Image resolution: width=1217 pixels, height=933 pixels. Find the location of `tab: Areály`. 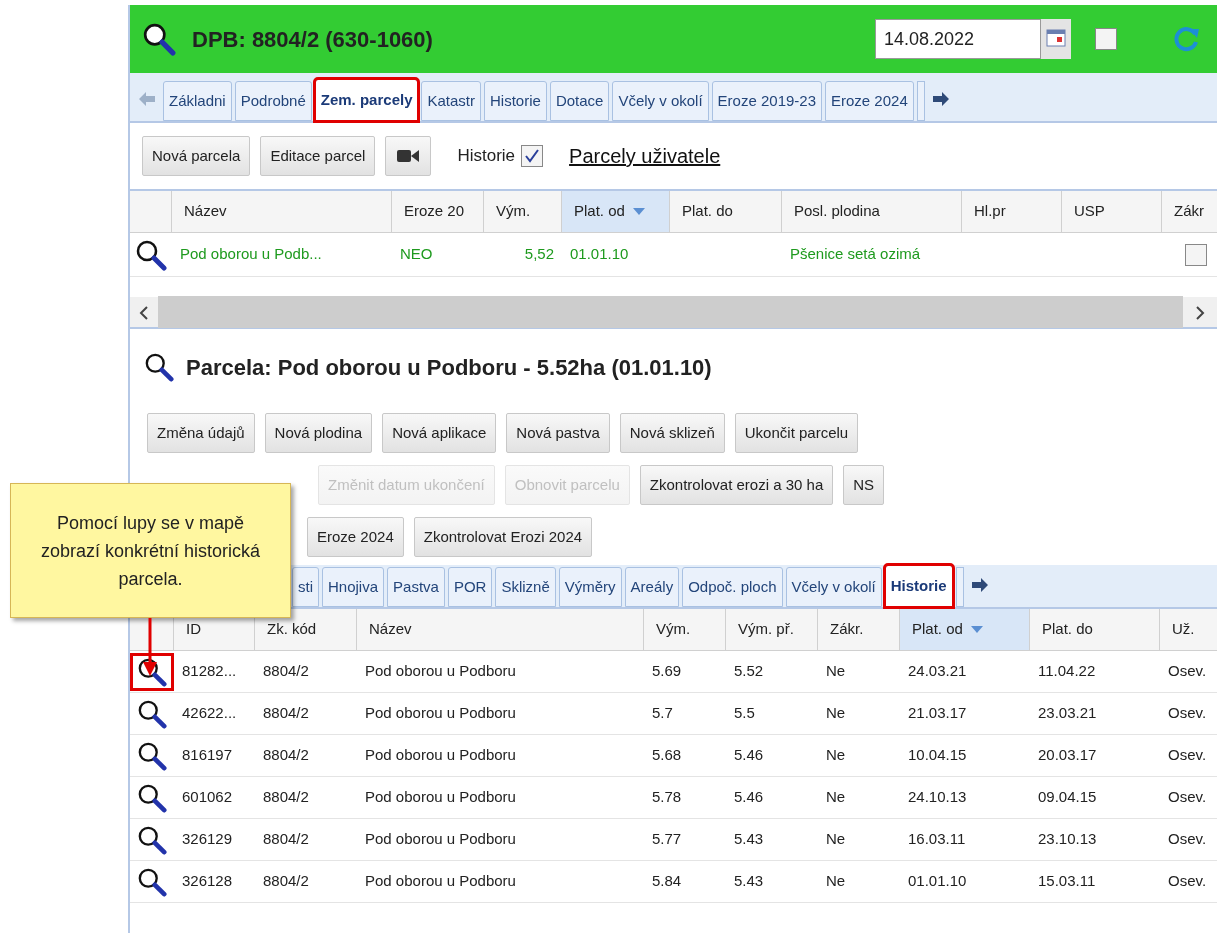

tab: Areály is located at coordinates (652, 587).